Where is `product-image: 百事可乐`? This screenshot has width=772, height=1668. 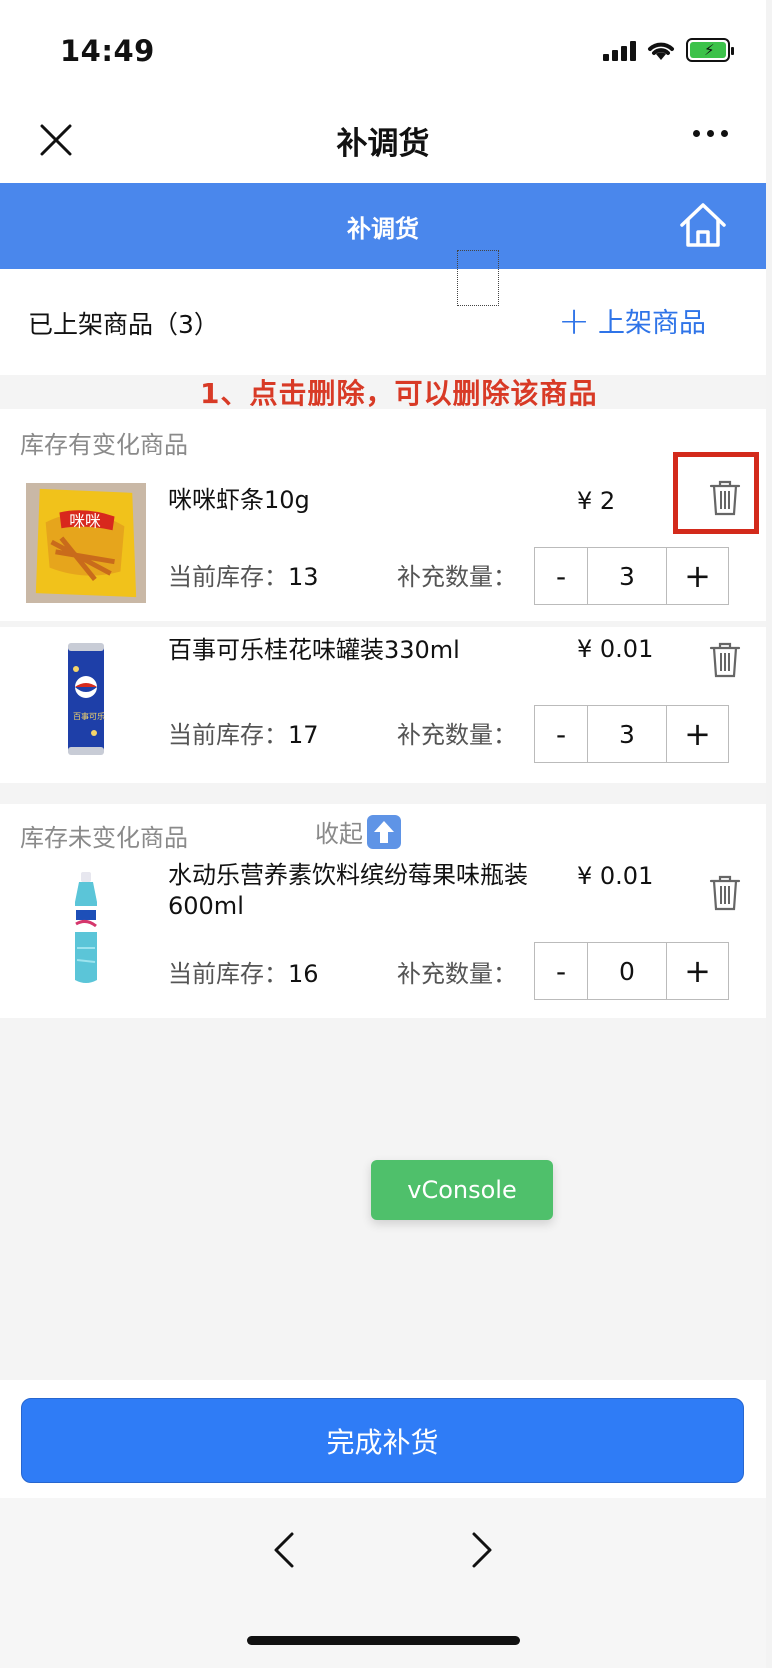 product-image: 百事可乐 is located at coordinates (86, 699).